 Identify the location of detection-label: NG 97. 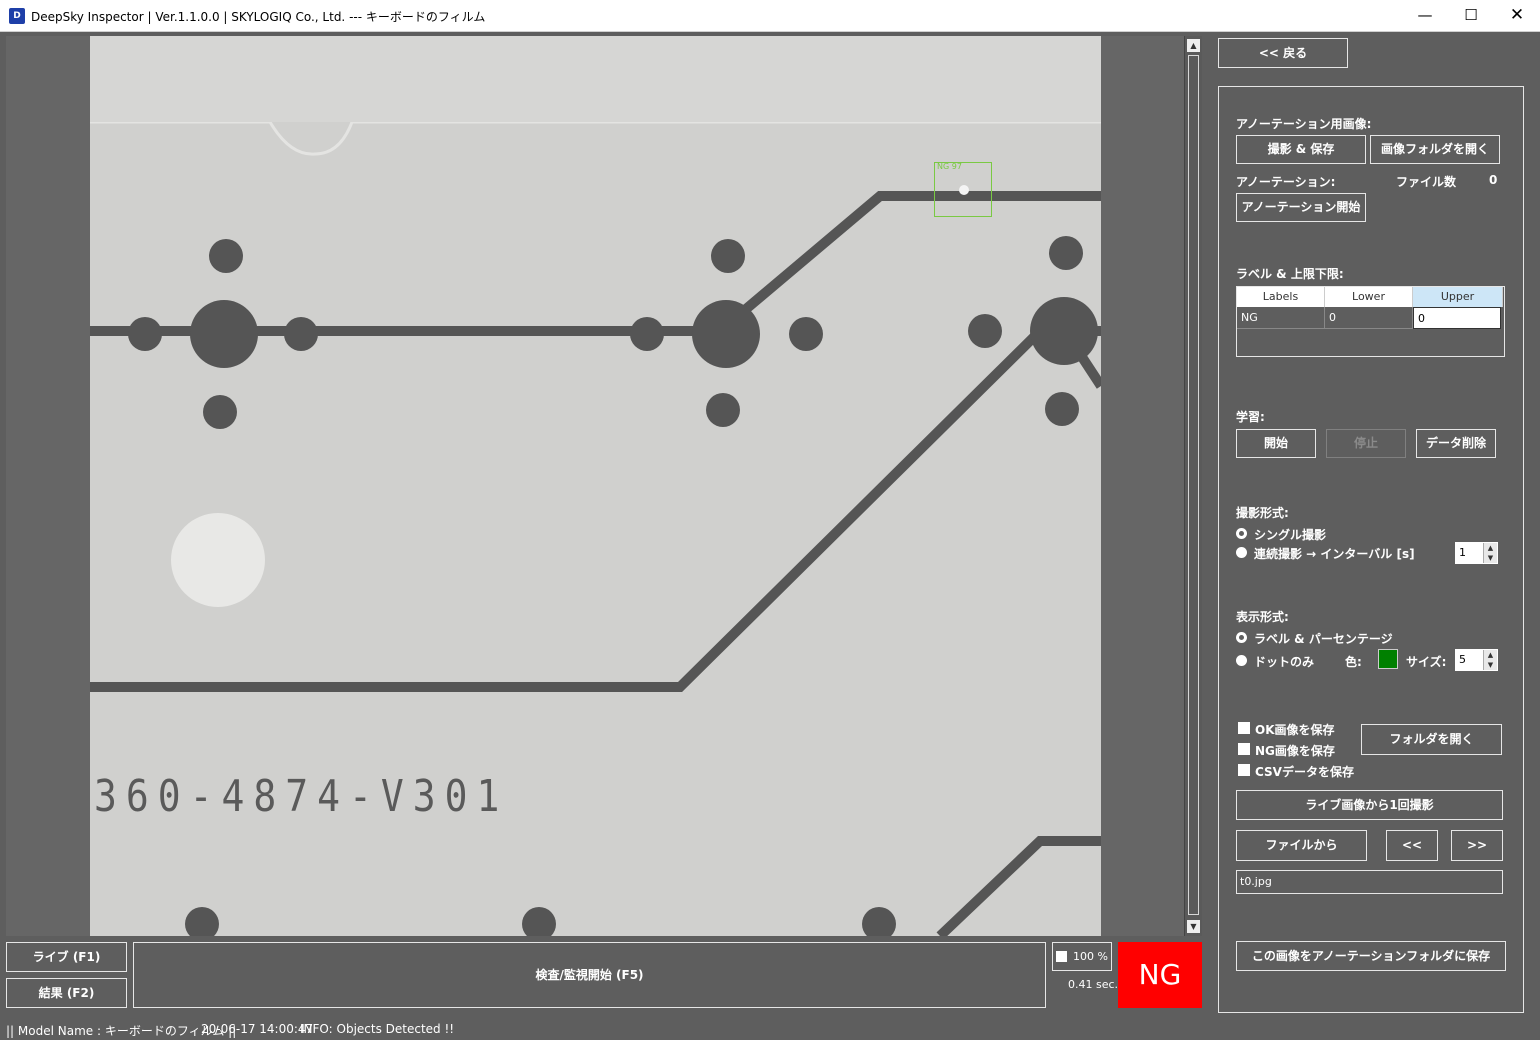
(949, 166).